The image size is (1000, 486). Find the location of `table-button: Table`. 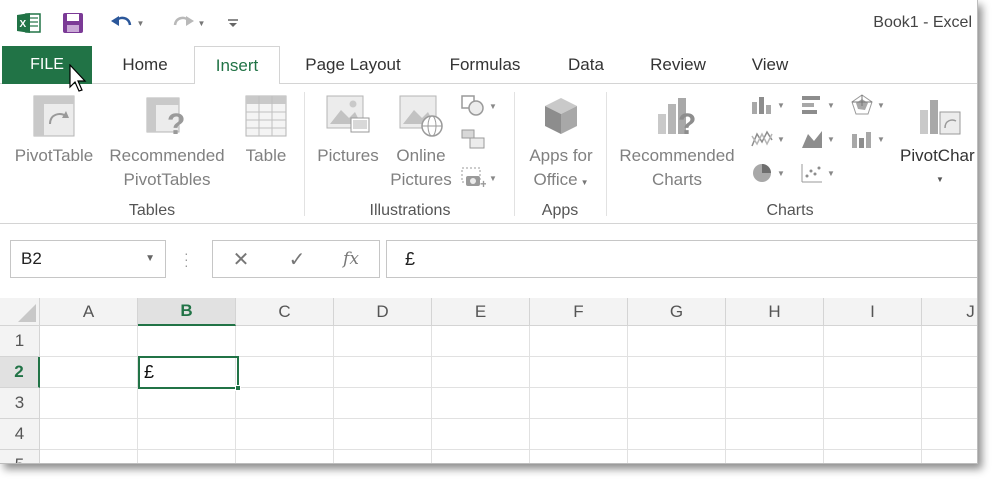

table-button: Table is located at coordinates (266, 131).